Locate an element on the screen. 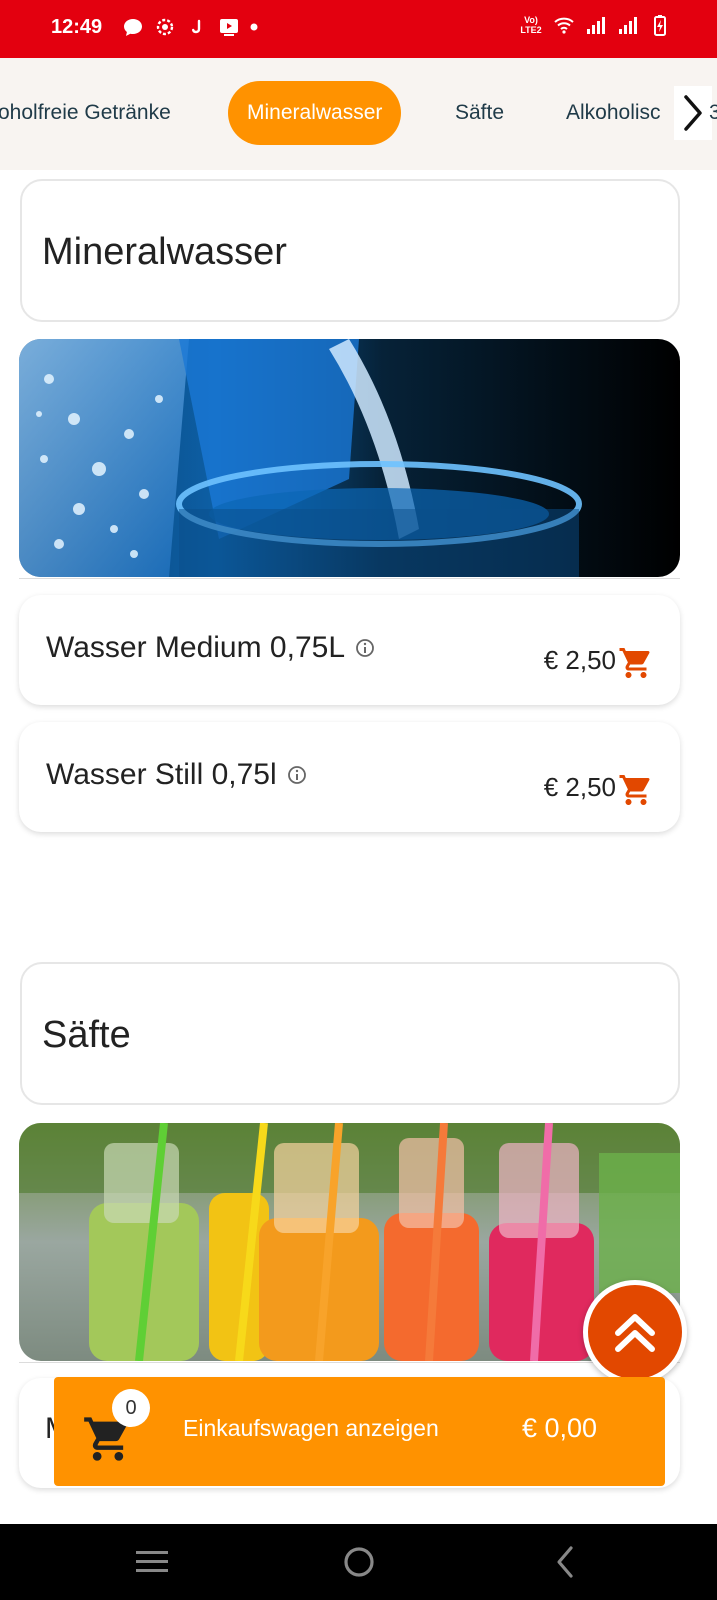 The image size is (717, 1600). product-name-row: Wasser Still 0,75l is located at coordinates (176, 775).